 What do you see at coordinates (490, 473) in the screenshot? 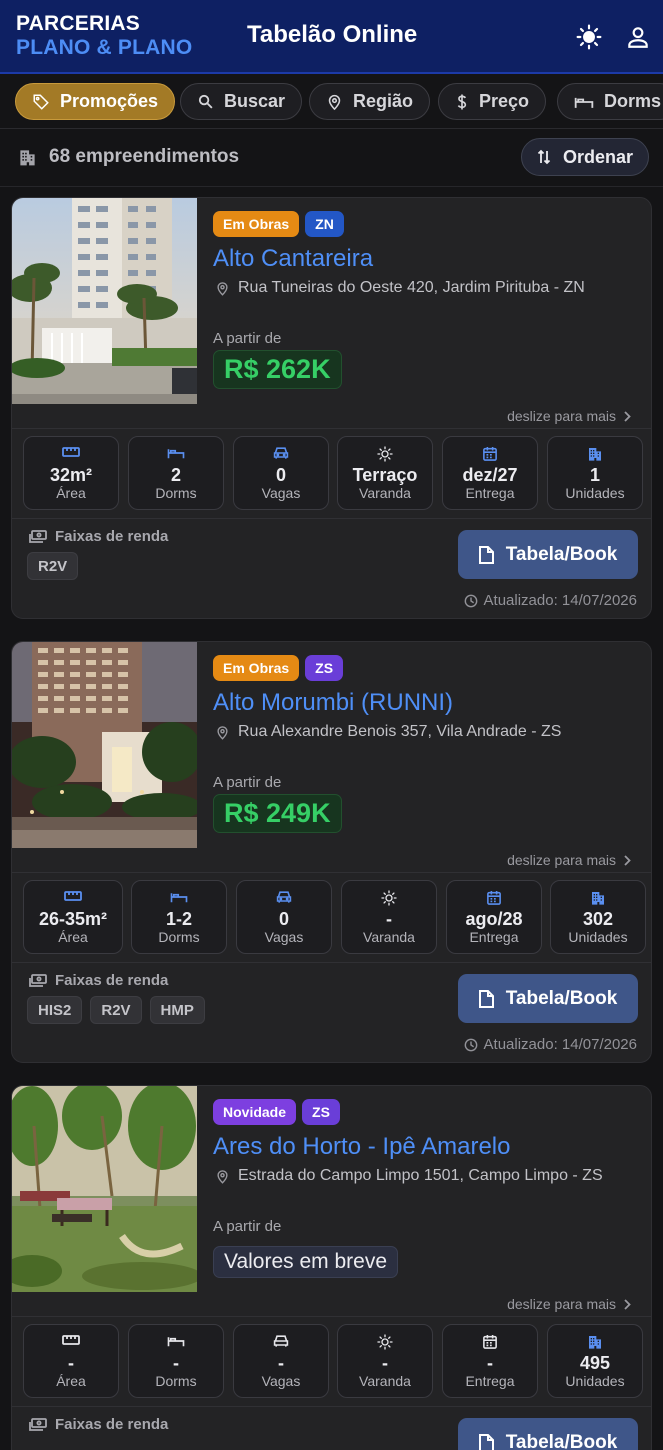
I see `stat-entrega: dez/27 Entrega` at bounding box center [490, 473].